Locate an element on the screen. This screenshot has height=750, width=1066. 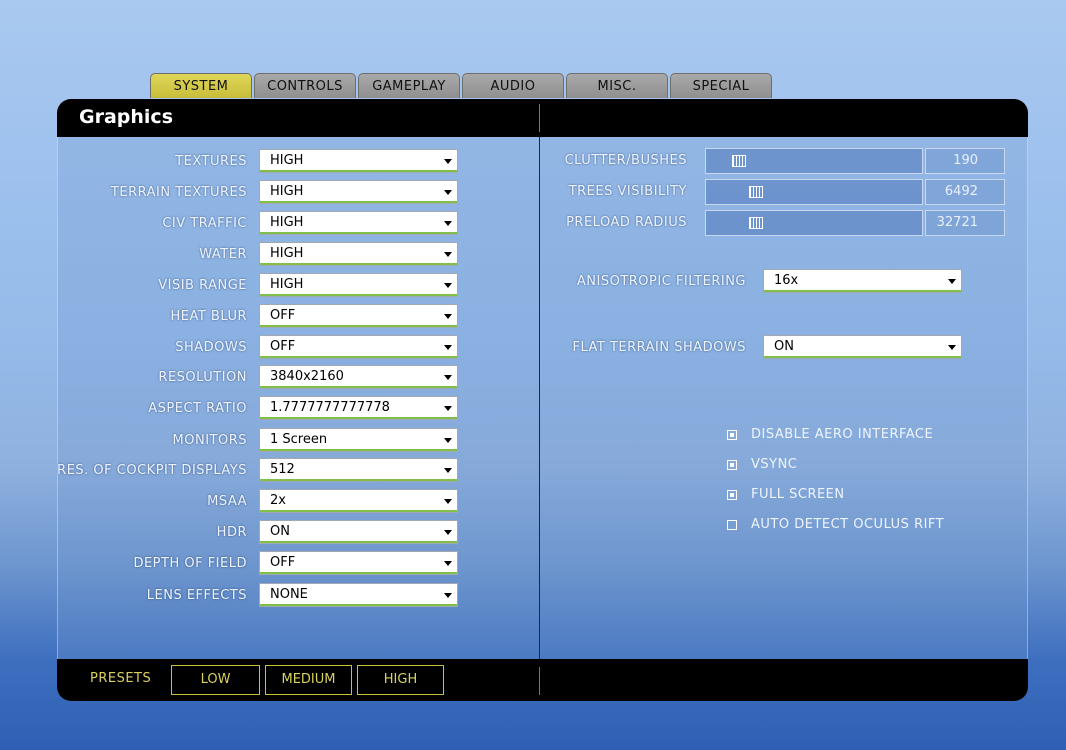
resolution-value: 3840x2160 is located at coordinates (307, 376).